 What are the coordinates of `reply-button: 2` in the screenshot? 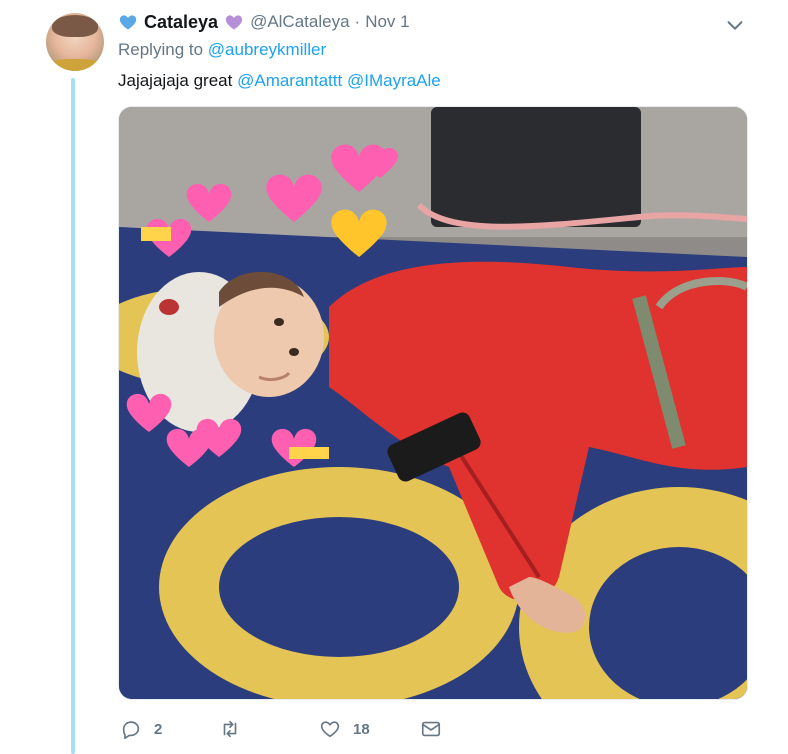 It's located at (141, 729).